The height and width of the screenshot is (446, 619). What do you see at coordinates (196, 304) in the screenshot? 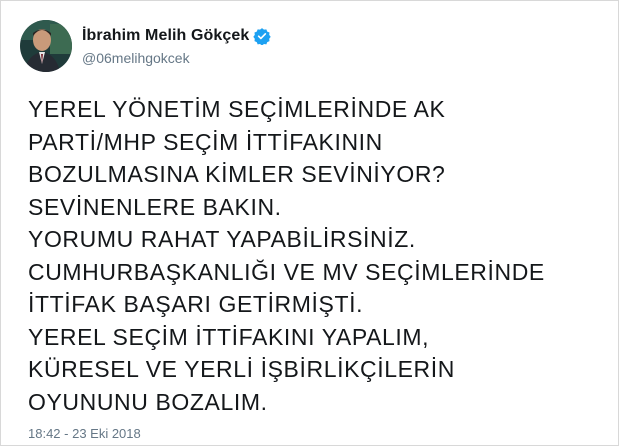
I see `tweet-text-line: İTTİFAK BAŞARI GETİRMİŞTİ.` at bounding box center [196, 304].